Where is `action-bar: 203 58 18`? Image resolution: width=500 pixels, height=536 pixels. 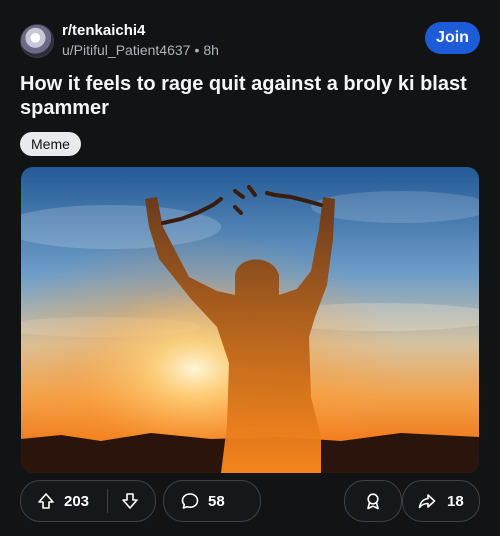 action-bar: 203 58 18 is located at coordinates (250, 501).